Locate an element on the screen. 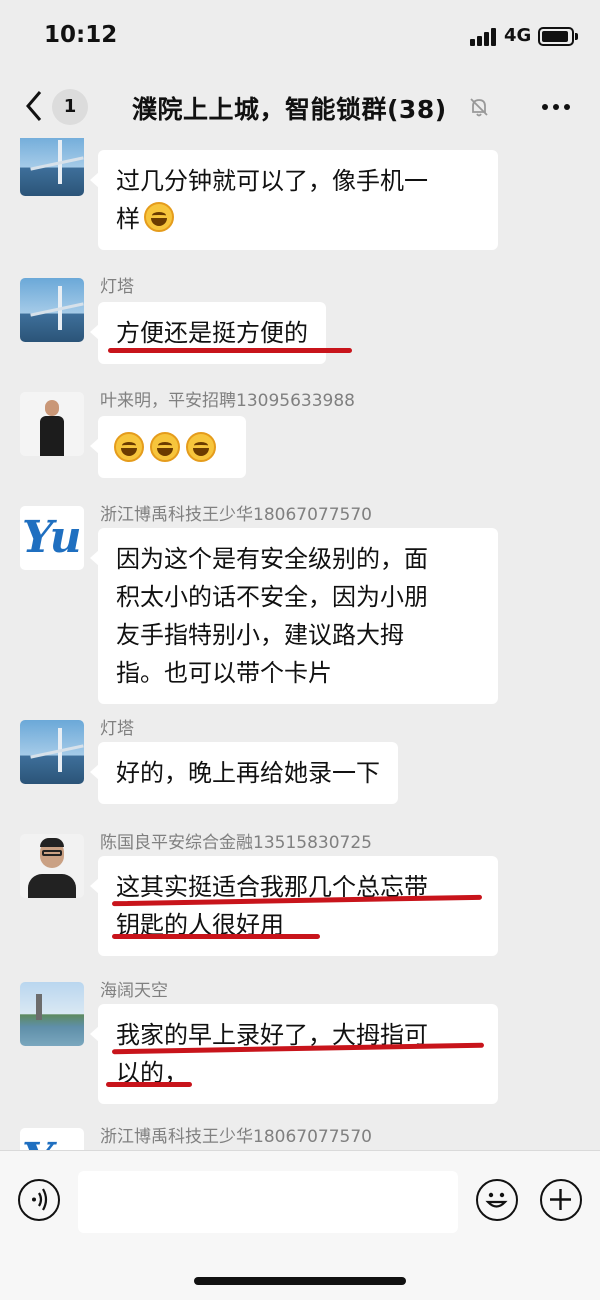 This screenshot has width=600, height=1300. smiley-icon is located at coordinates (497, 1200).